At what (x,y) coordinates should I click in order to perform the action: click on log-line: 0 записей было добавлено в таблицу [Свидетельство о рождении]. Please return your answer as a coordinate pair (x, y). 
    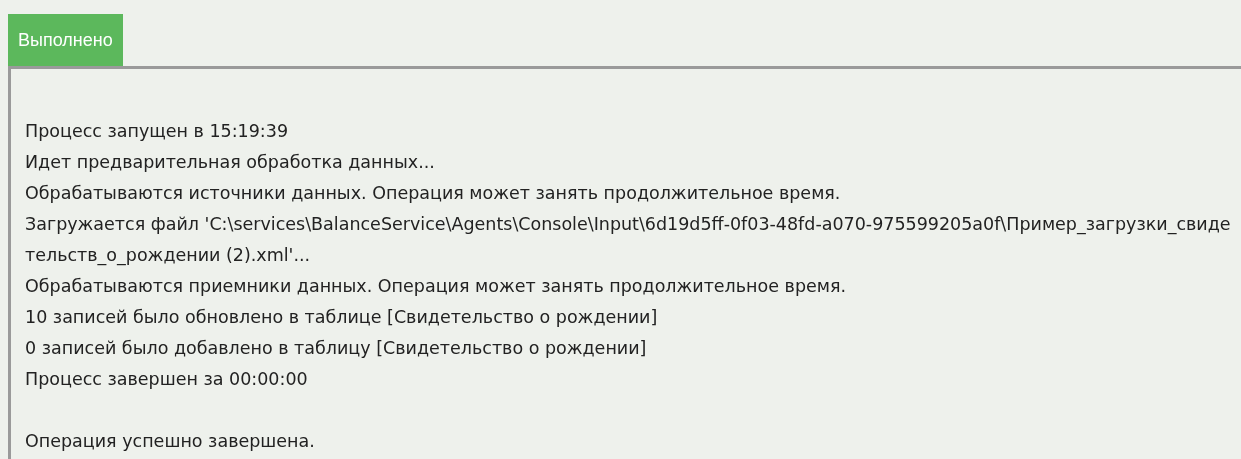
    Looking at the image, I should click on (336, 348).